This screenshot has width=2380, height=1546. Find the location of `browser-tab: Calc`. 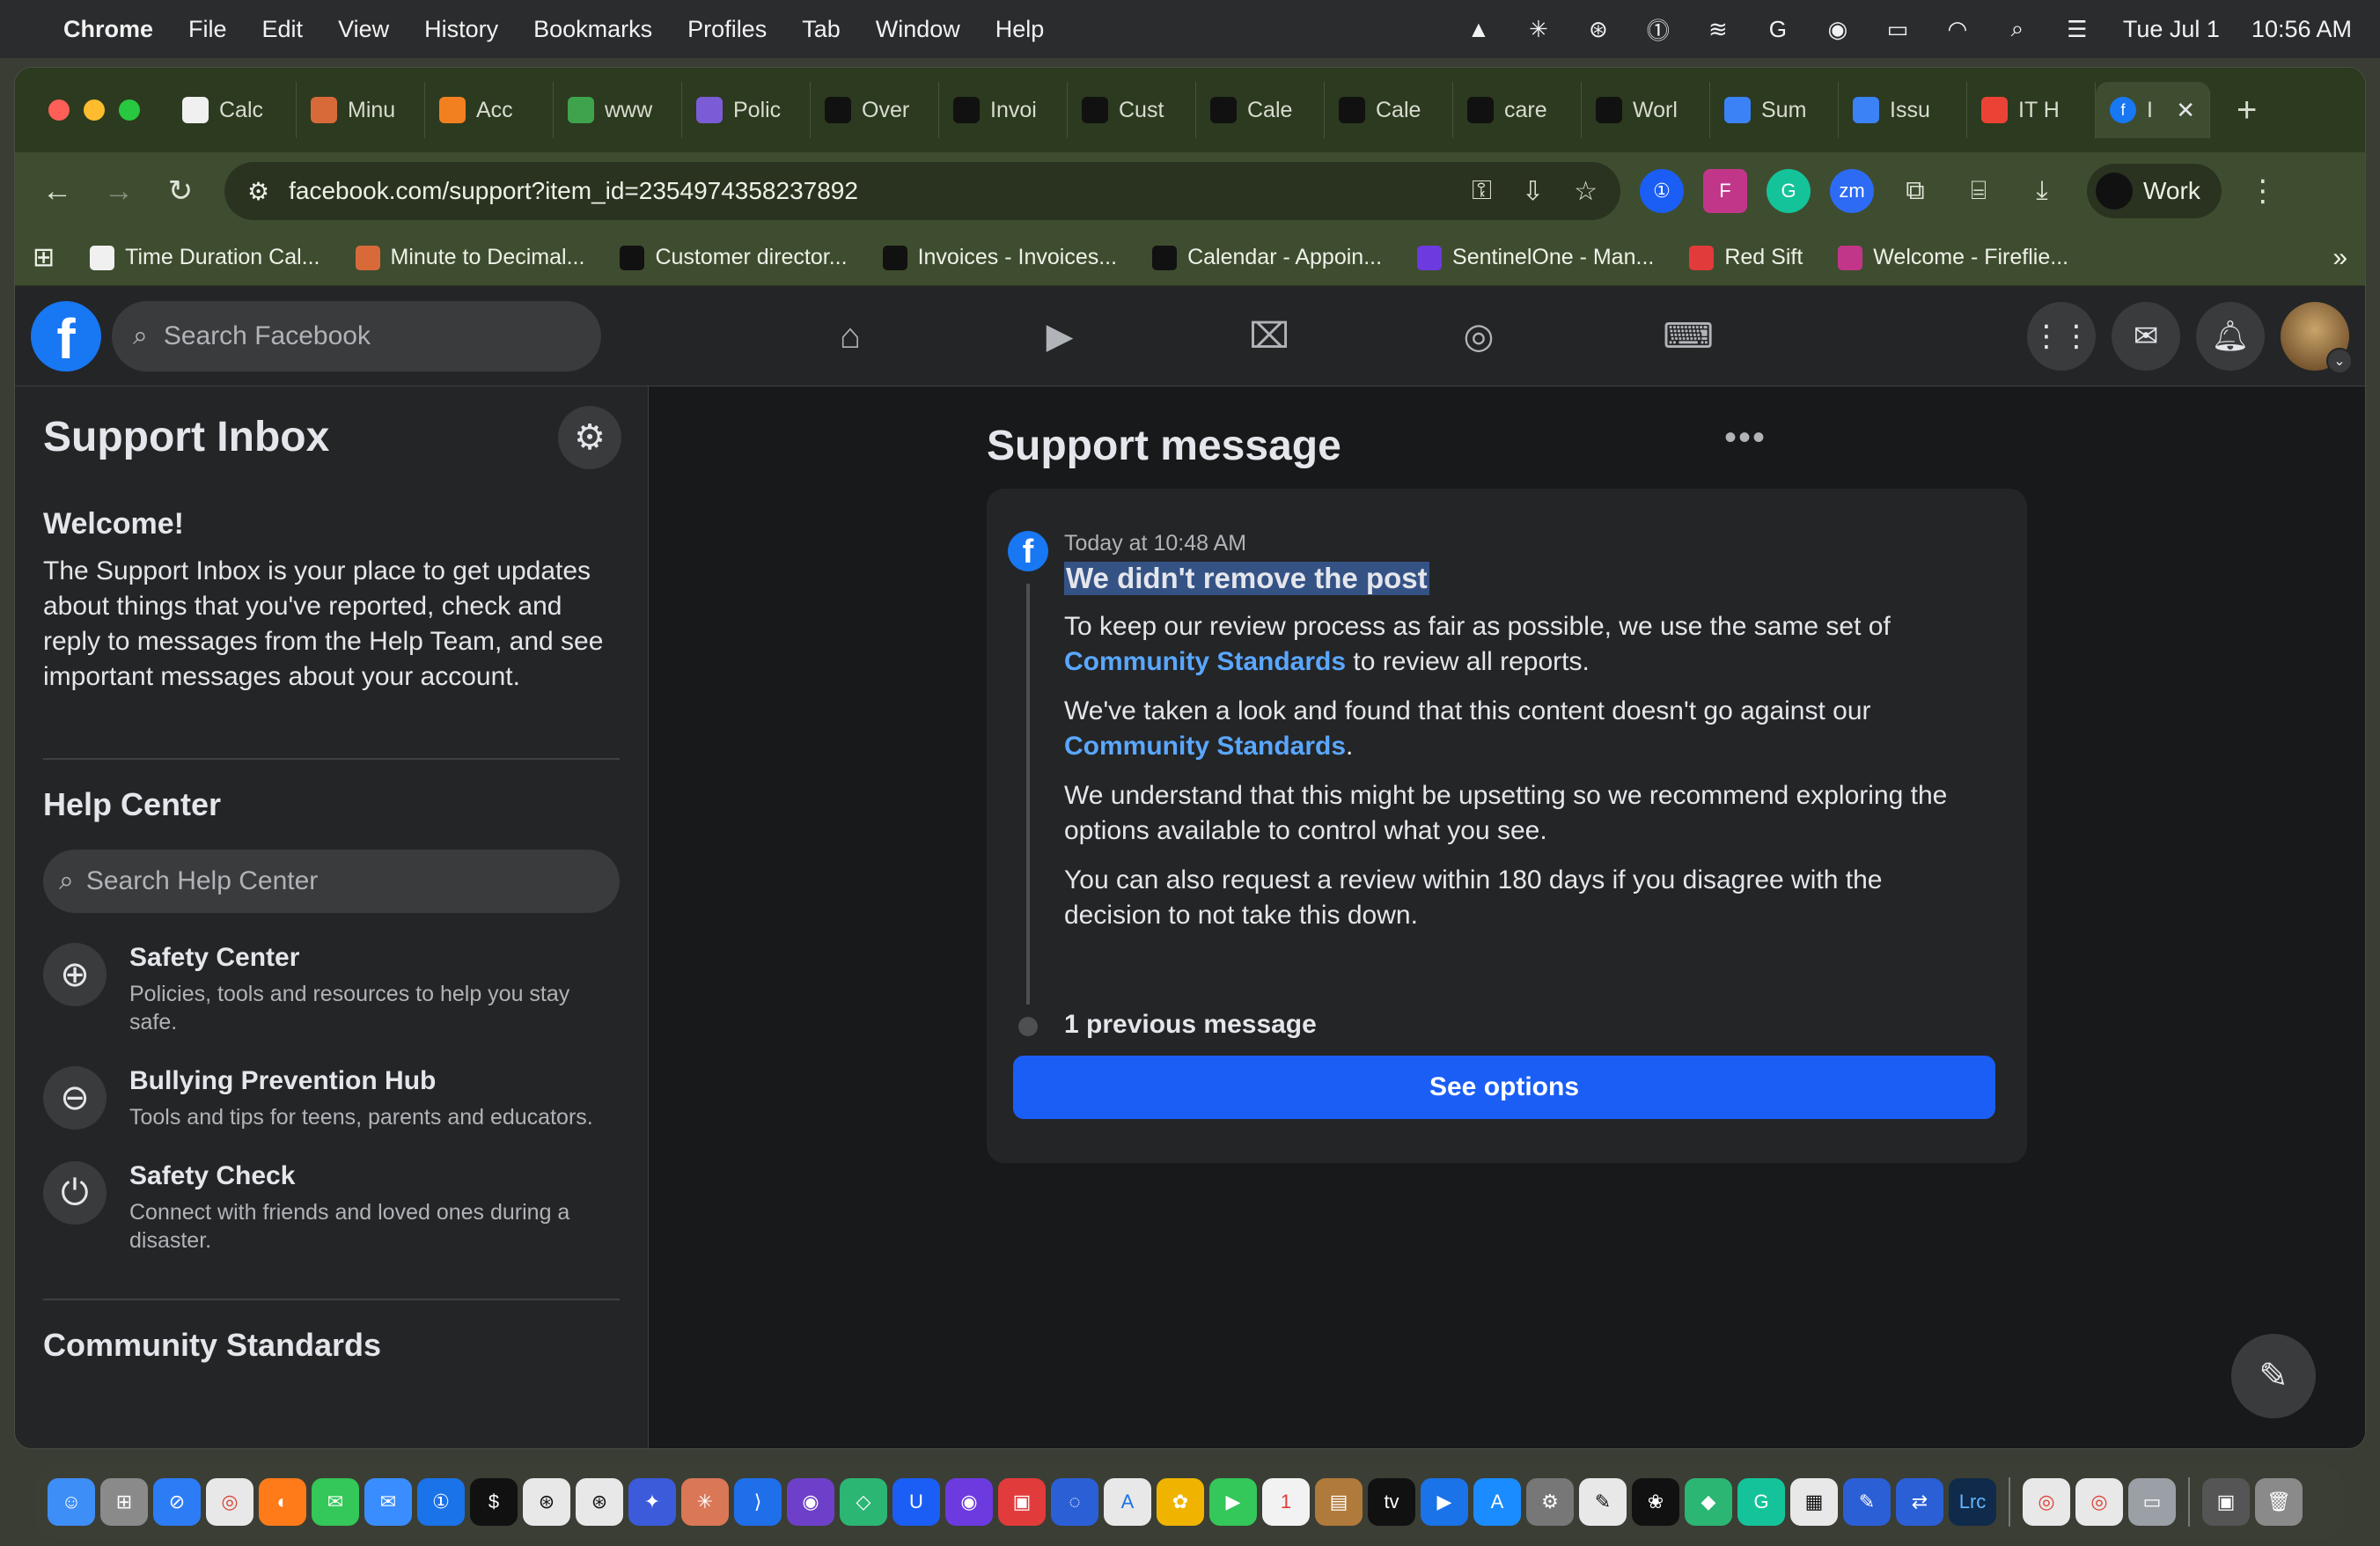

browser-tab: Calc is located at coordinates (232, 110).